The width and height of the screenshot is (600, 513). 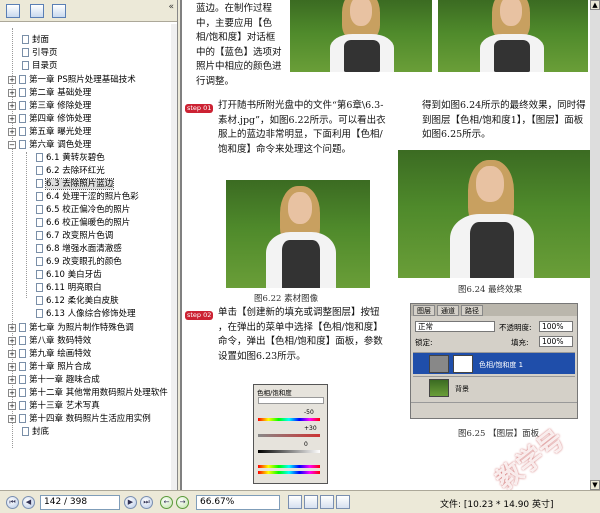 I want to click on tree-item-section: 6.13 人像综合修饰处理, so click(x=86, y=314).